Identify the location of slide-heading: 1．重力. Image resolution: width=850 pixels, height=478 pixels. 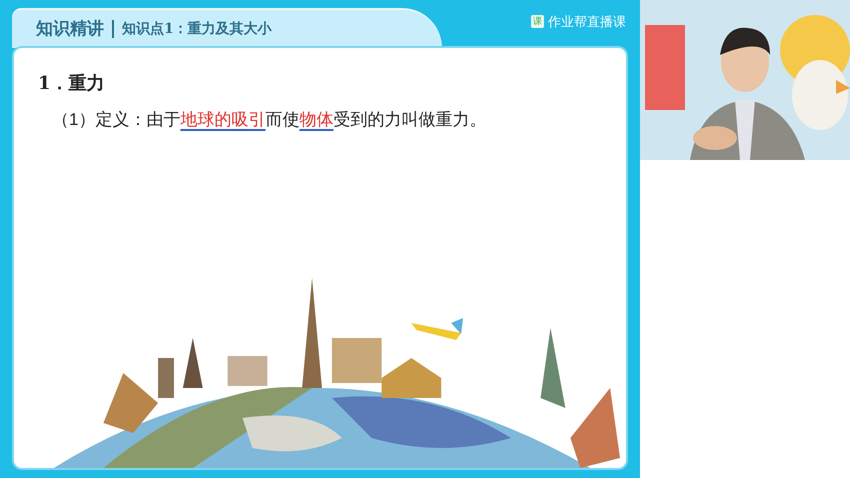
(72, 84).